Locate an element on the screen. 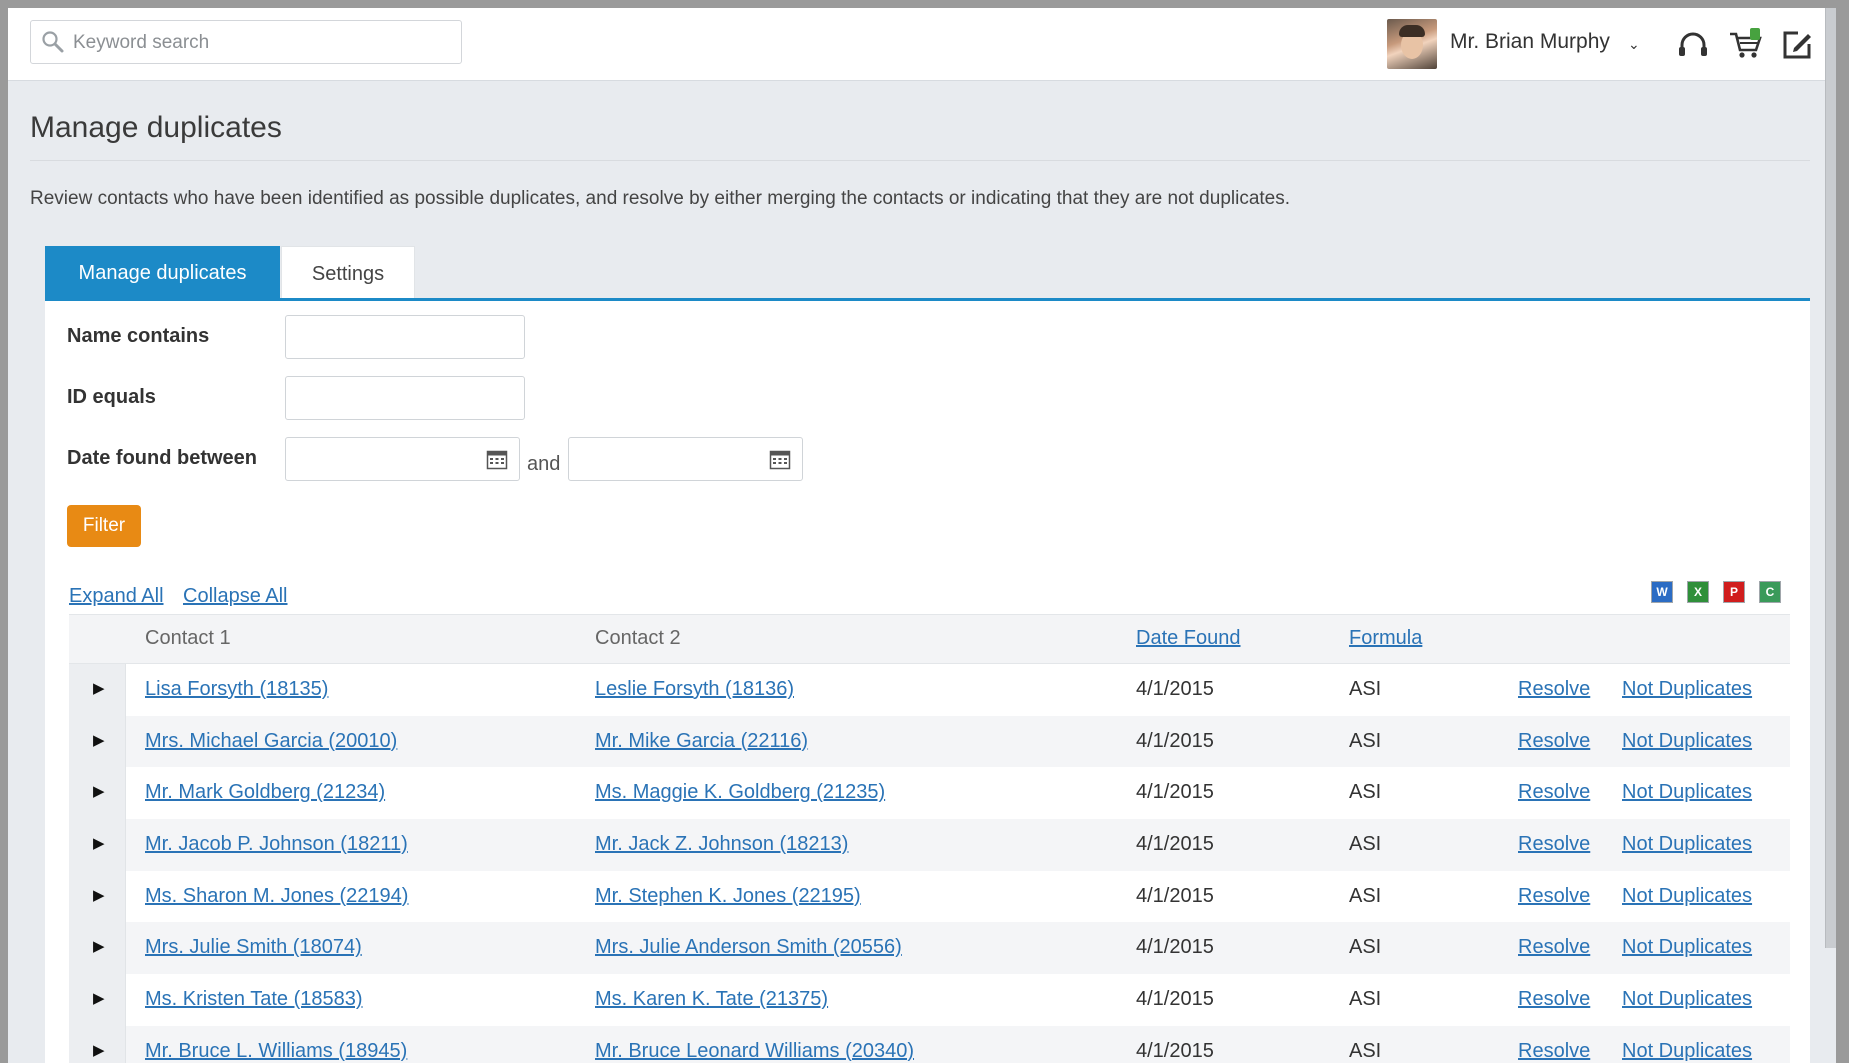 This screenshot has height=1063, width=1849. page-title: Manage duplicates is located at coordinates (156, 127).